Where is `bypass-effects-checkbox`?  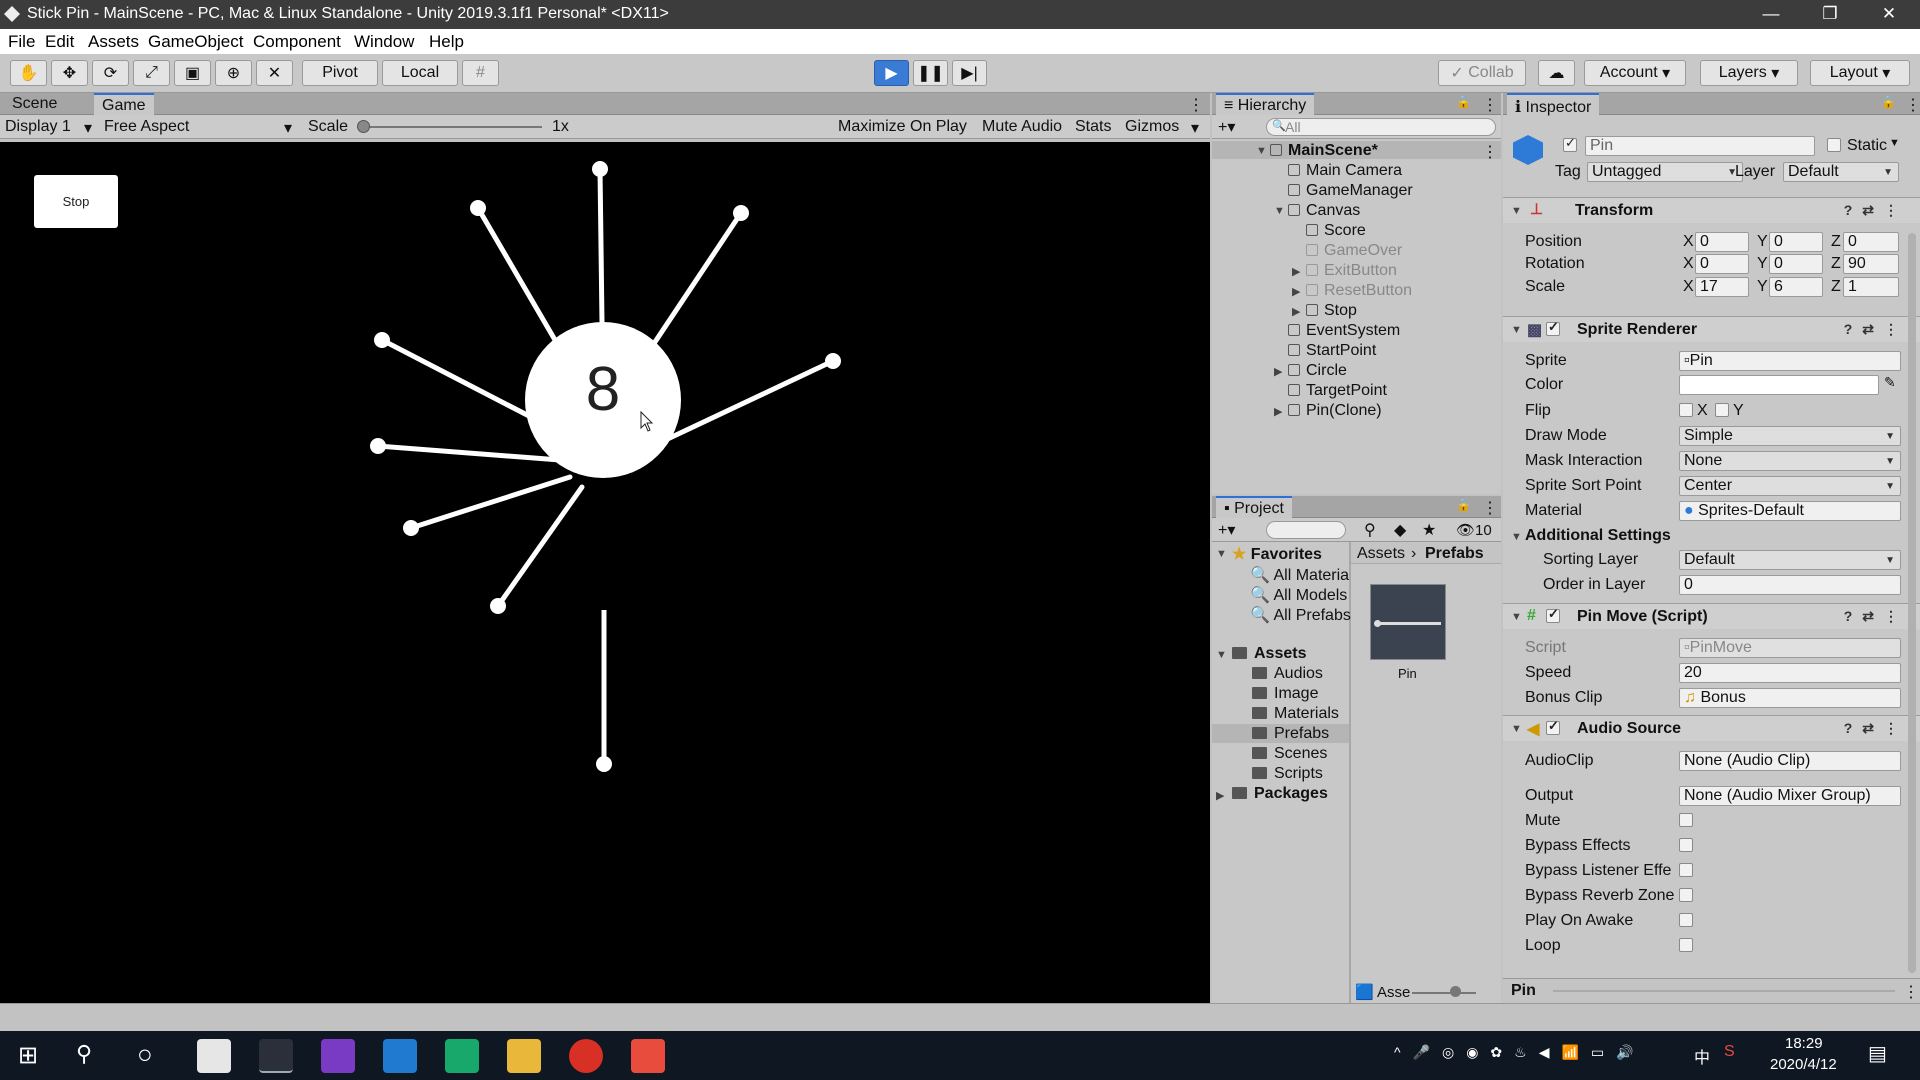
bypass-effects-checkbox is located at coordinates (1686, 845).